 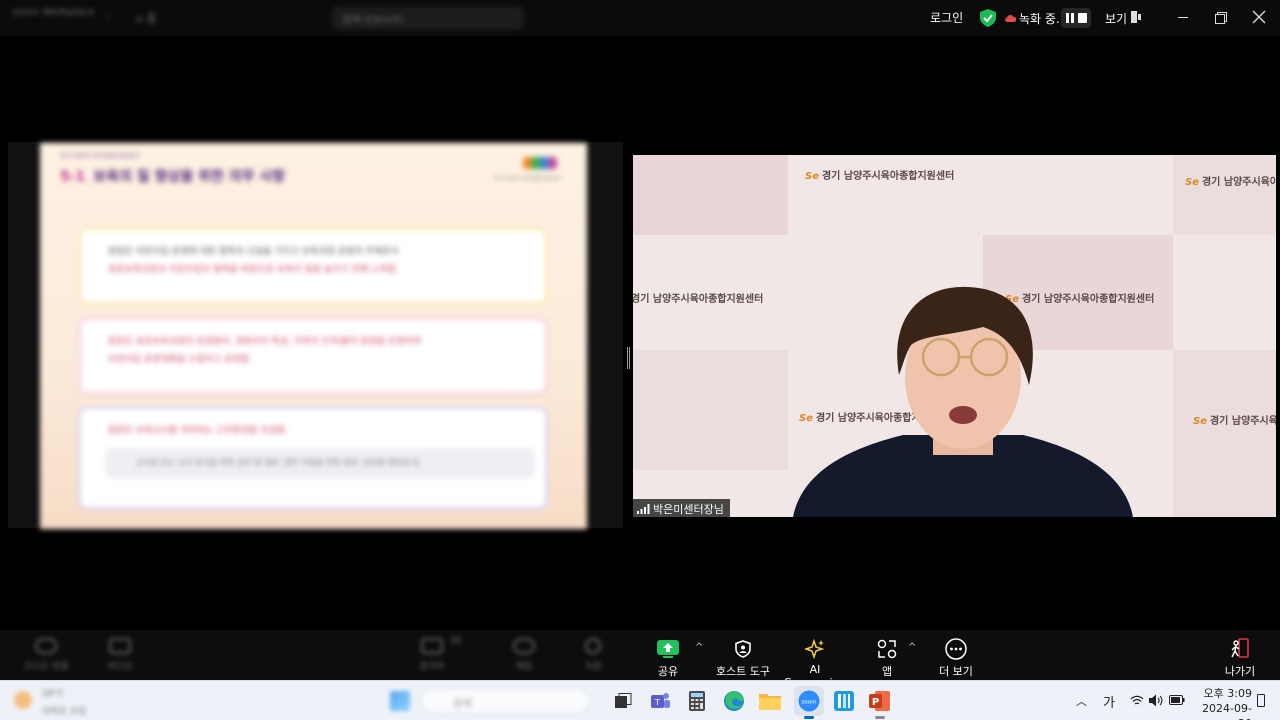 What do you see at coordinates (505, 701) in the screenshot?
I see `taskbar-search-input: 검색` at bounding box center [505, 701].